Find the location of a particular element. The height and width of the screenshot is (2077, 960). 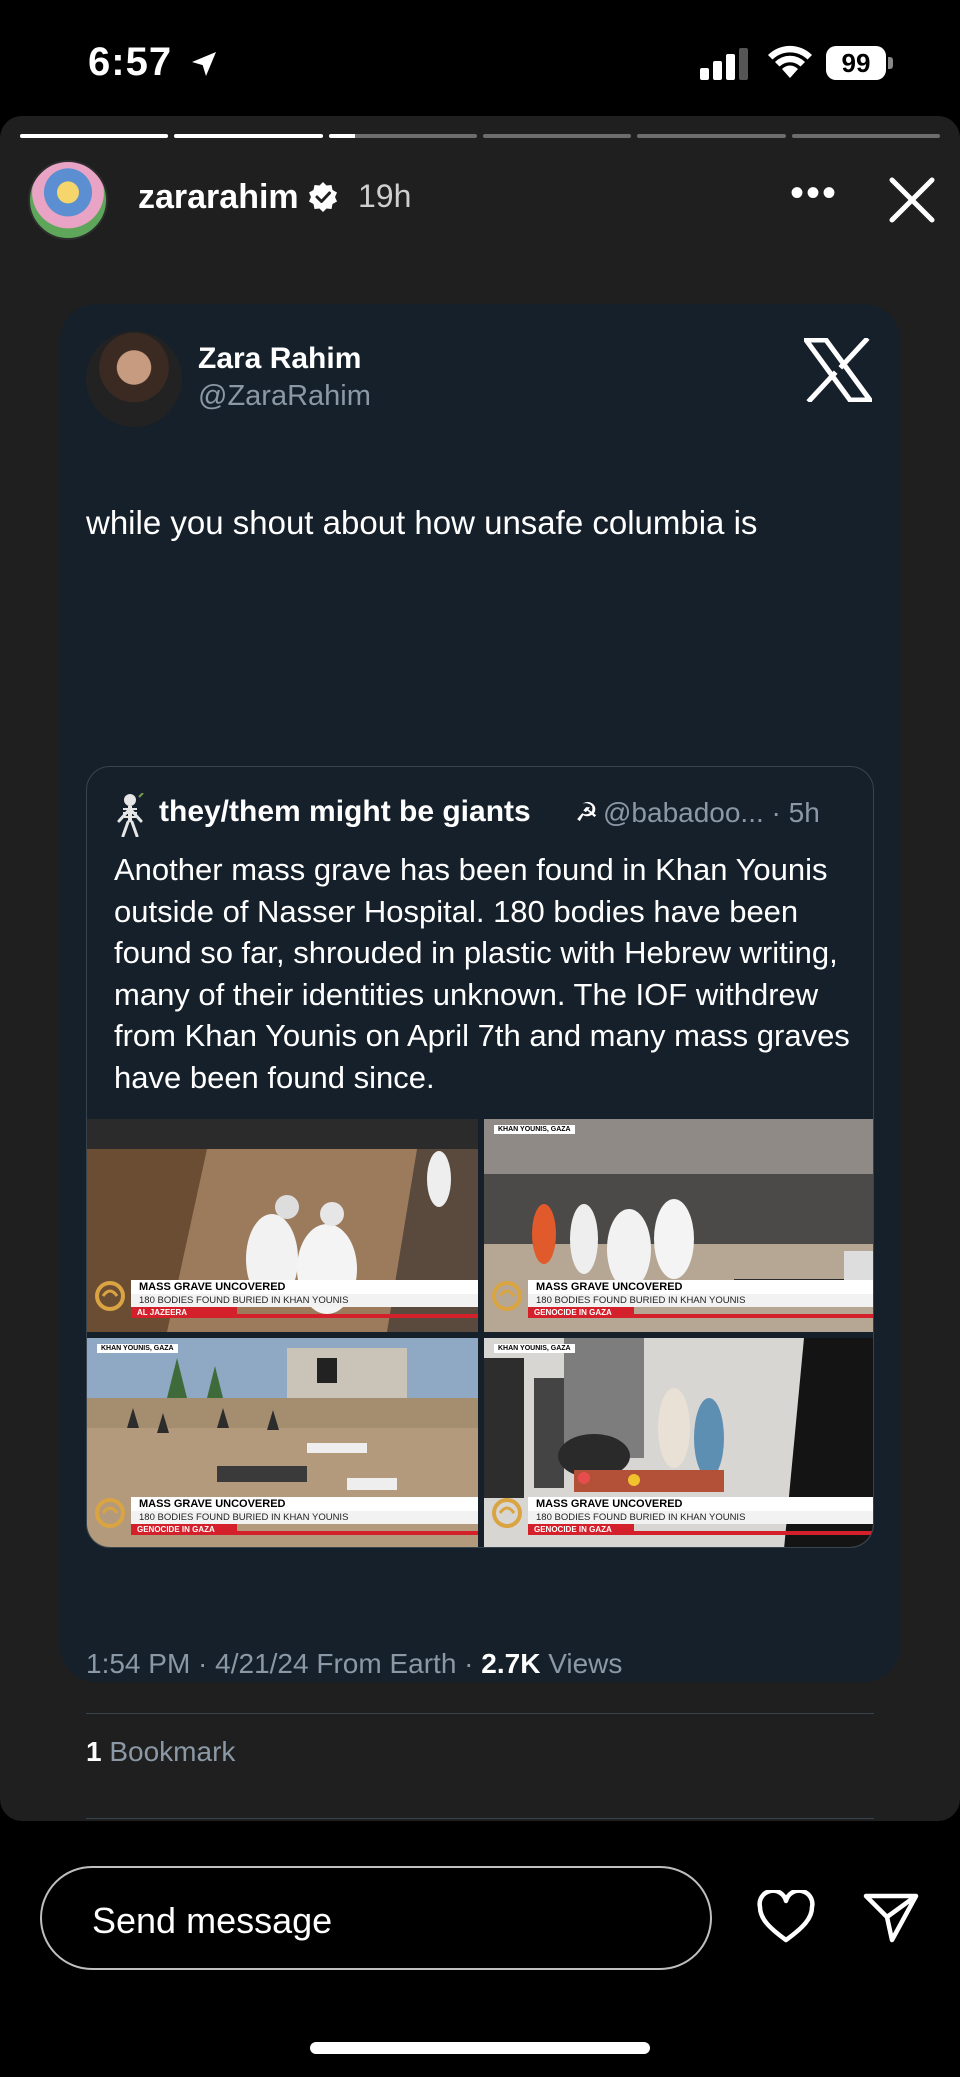

tweet-author-avatar is located at coordinates (134, 379).